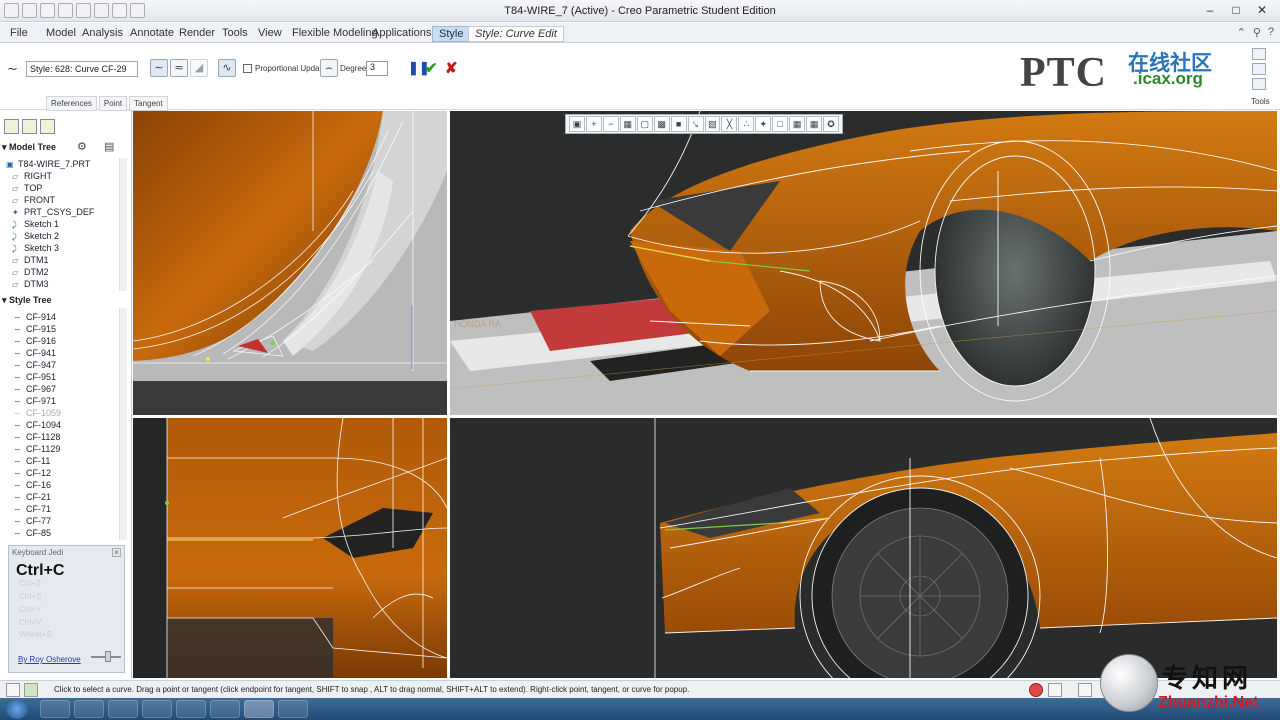  Describe the element at coordinates (627, 124) in the screenshot. I see `repaint-icon: ▦` at that location.